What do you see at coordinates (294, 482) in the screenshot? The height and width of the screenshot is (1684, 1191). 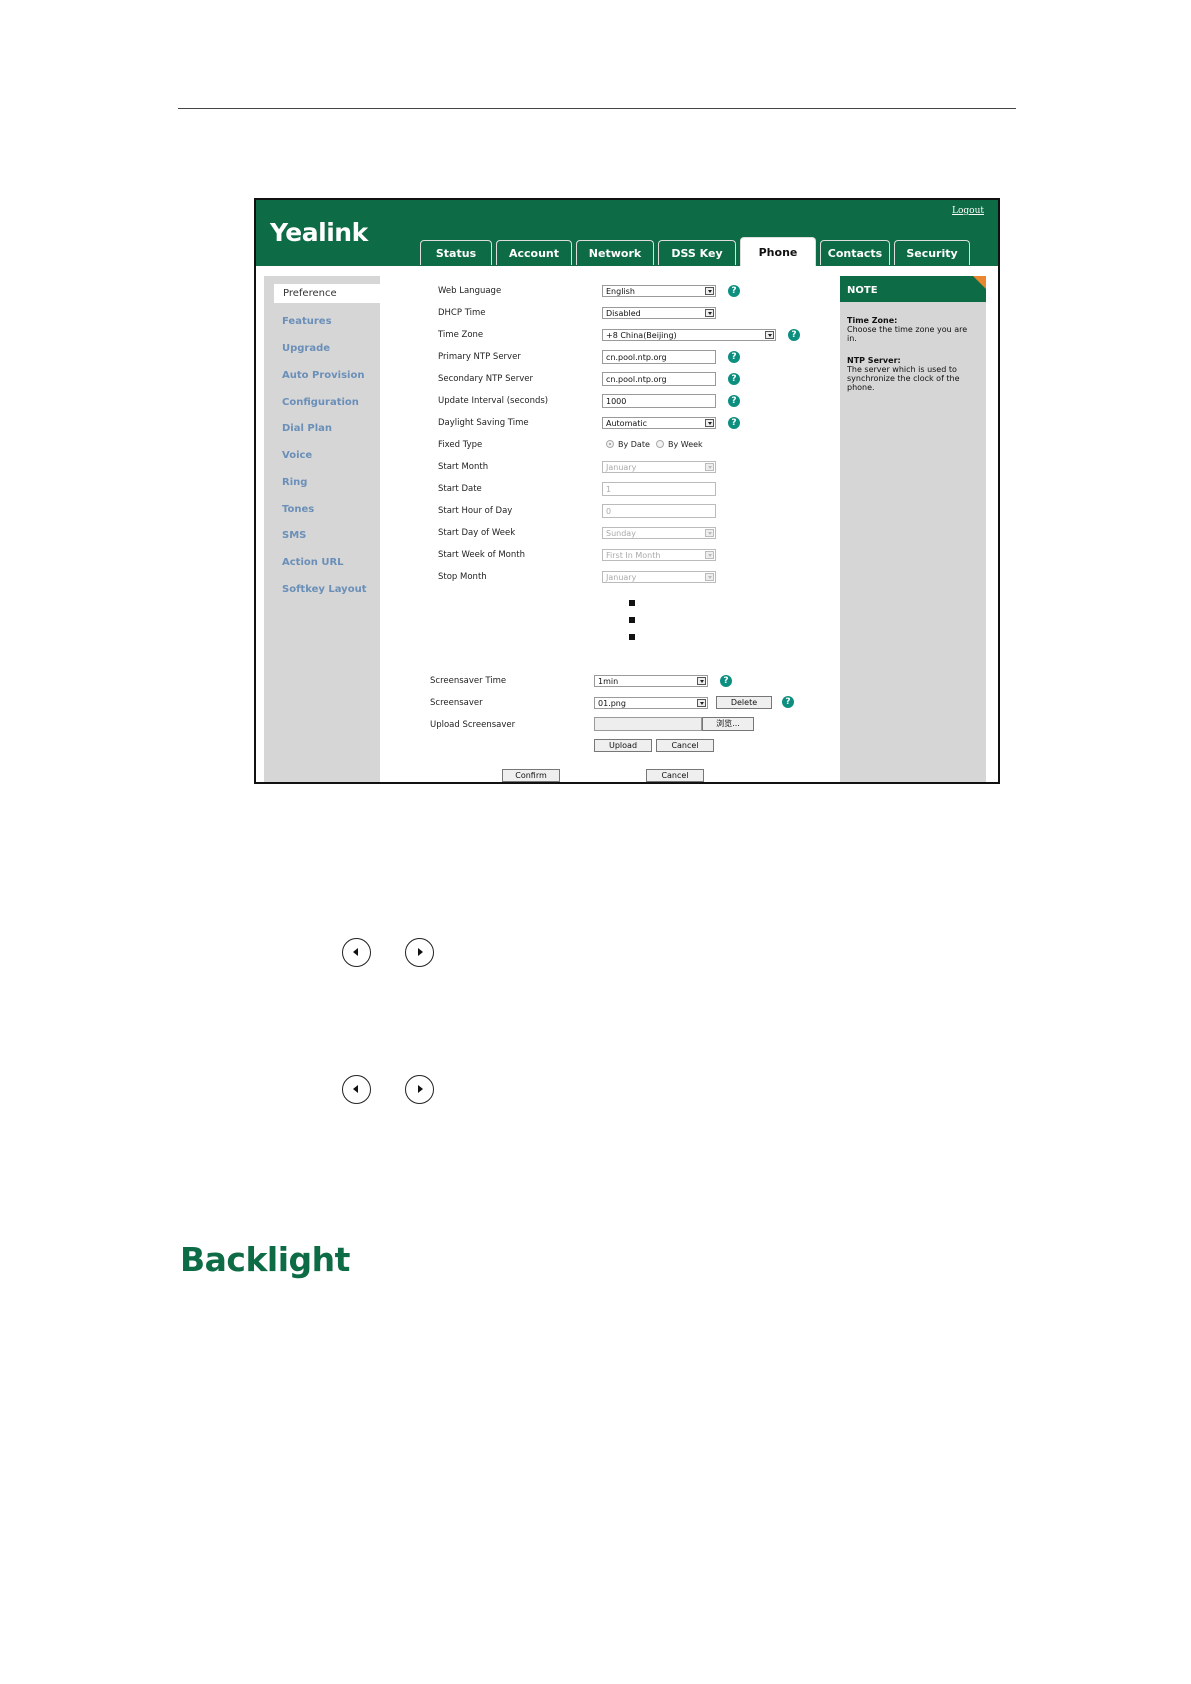 I see `sidebar-item-ring: Ring` at bounding box center [294, 482].